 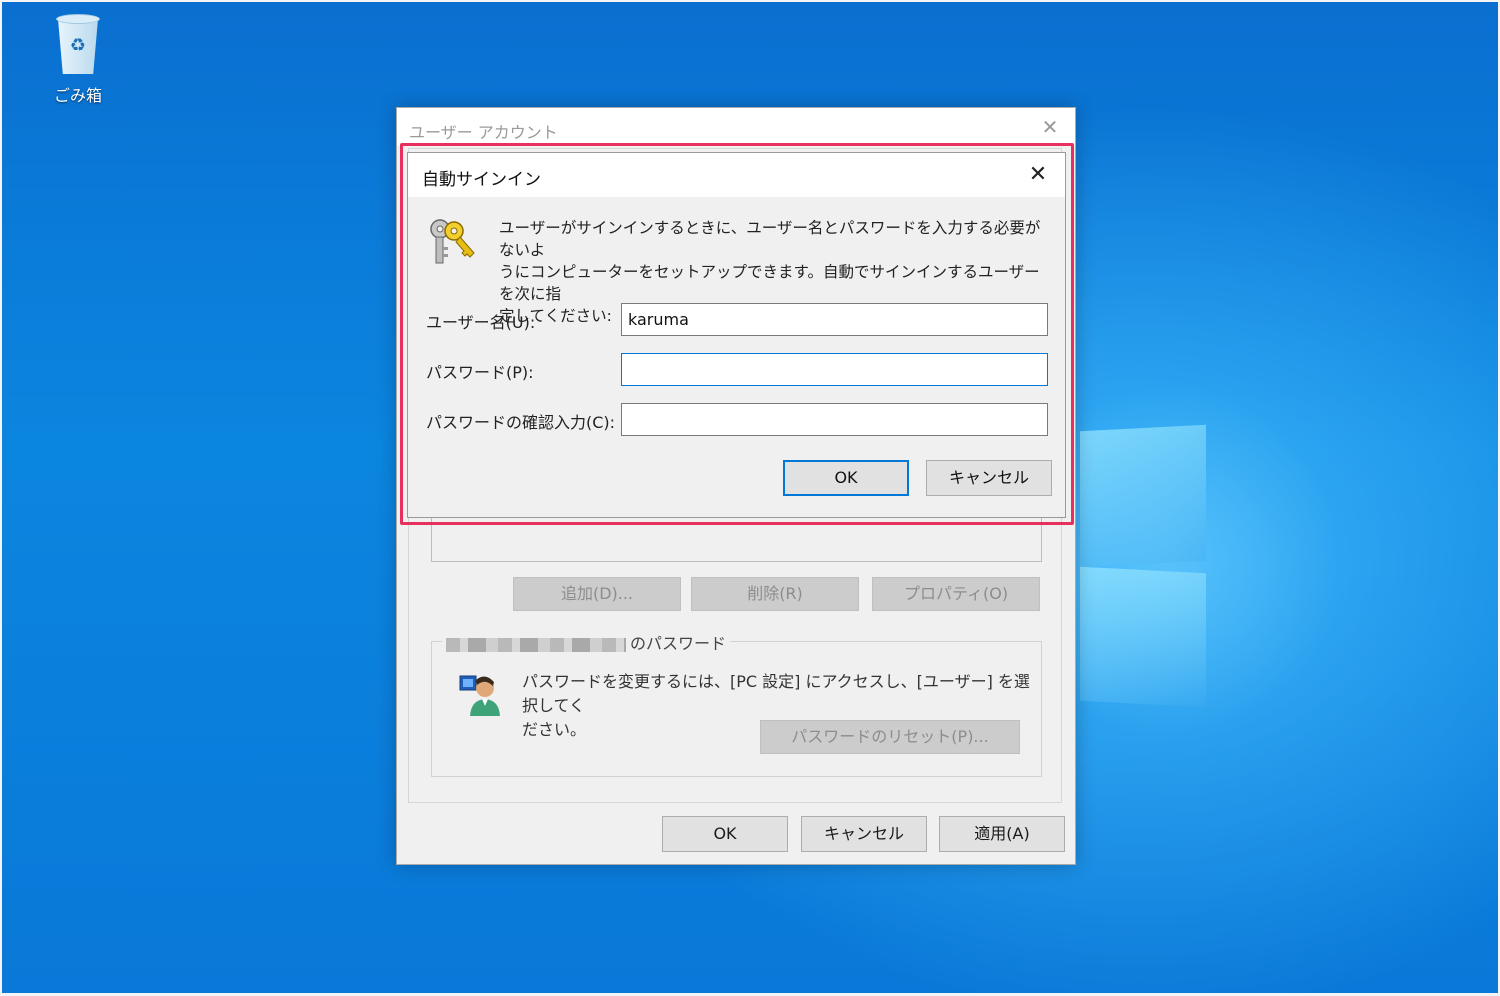 I want to click on remove-user-button: 削除(R), so click(x=775, y=594).